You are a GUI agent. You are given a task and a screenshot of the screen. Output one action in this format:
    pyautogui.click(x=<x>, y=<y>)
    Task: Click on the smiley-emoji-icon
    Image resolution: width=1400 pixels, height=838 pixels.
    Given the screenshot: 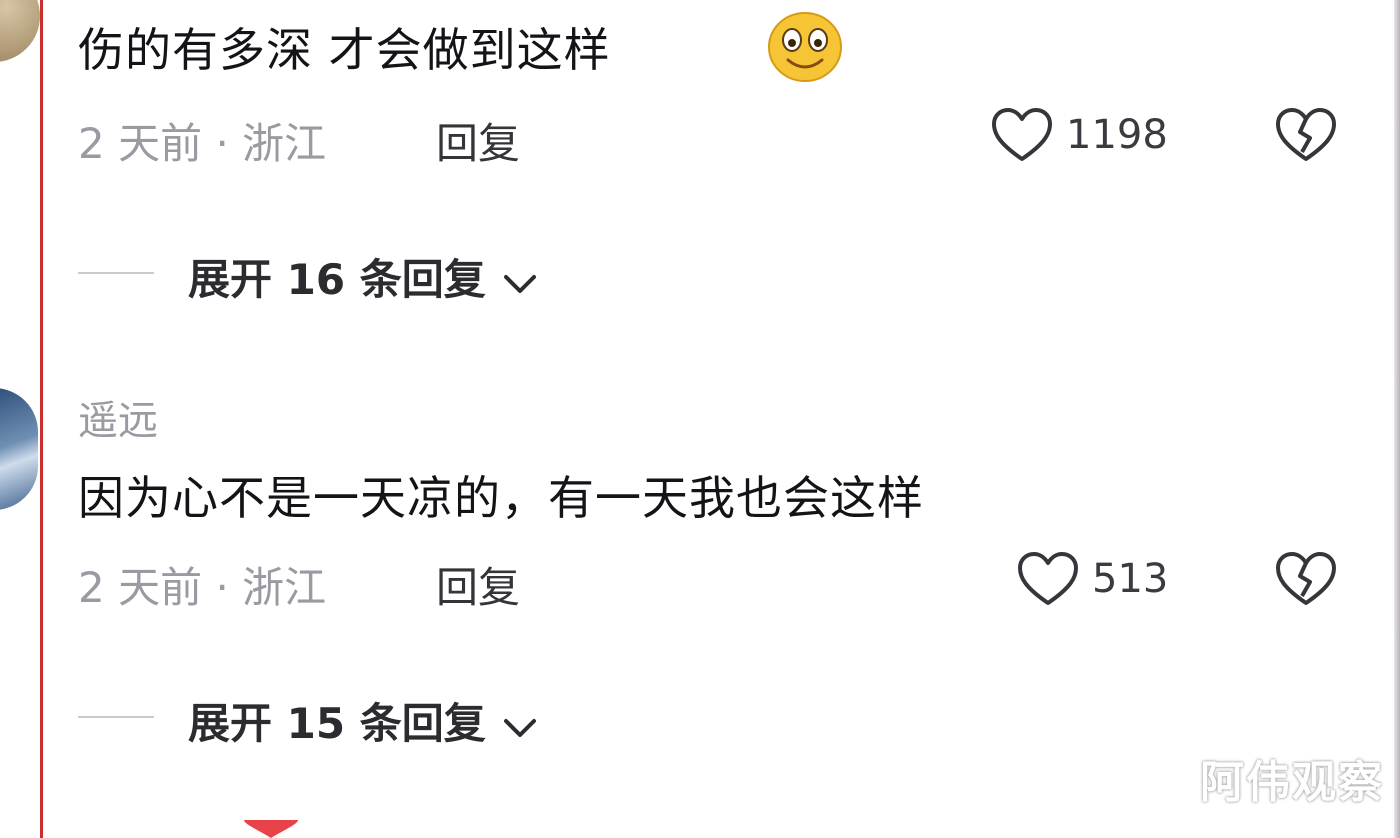 What is the action you would take?
    pyautogui.click(x=805, y=47)
    